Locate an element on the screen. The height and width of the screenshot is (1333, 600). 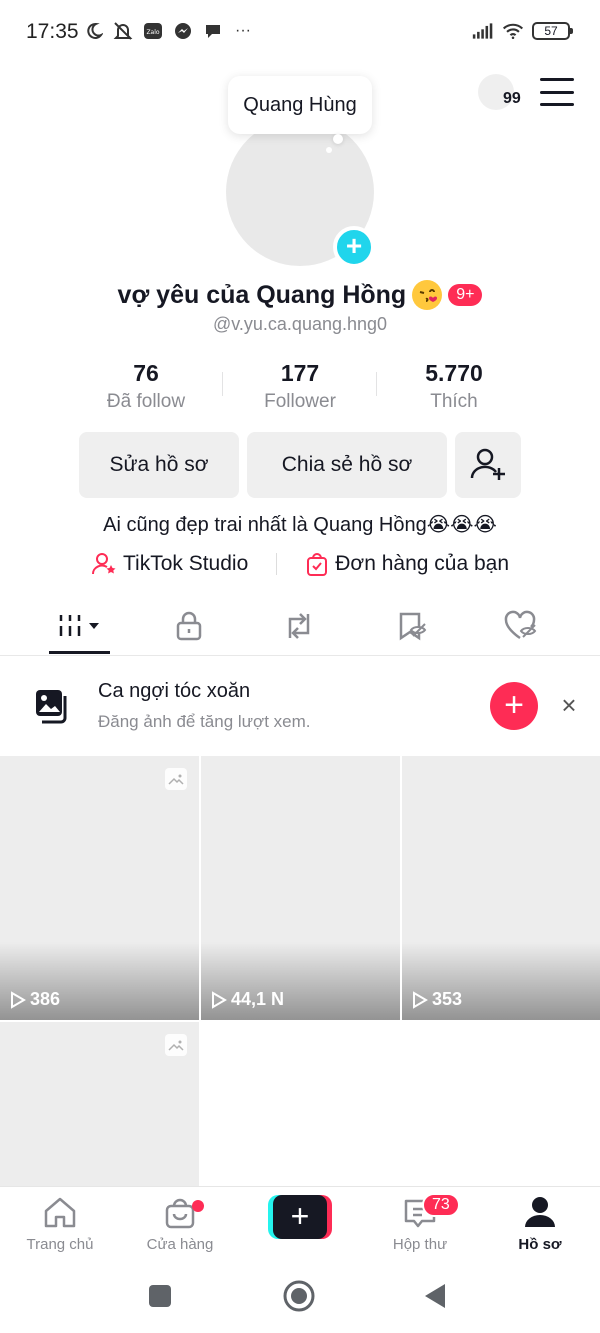
story-count: 99 is located at coordinates (512, 98).